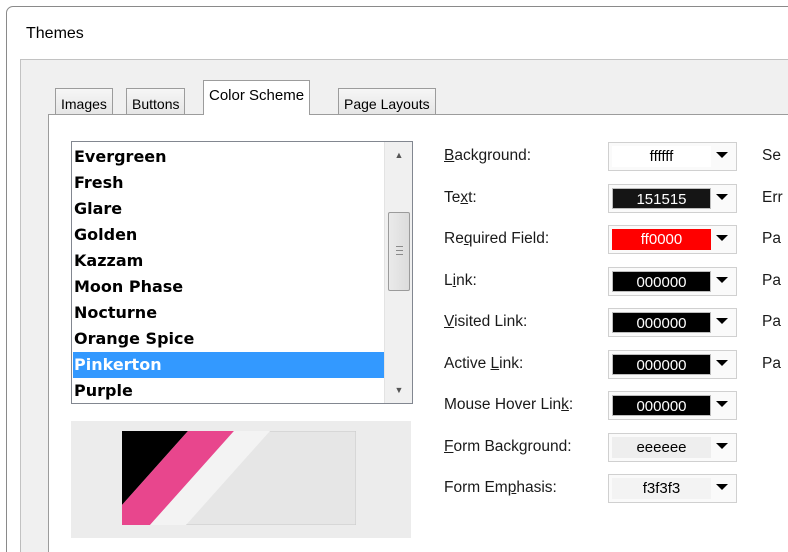  Describe the element at coordinates (661, 447) in the screenshot. I see `color-swatch: eeeeee` at that location.